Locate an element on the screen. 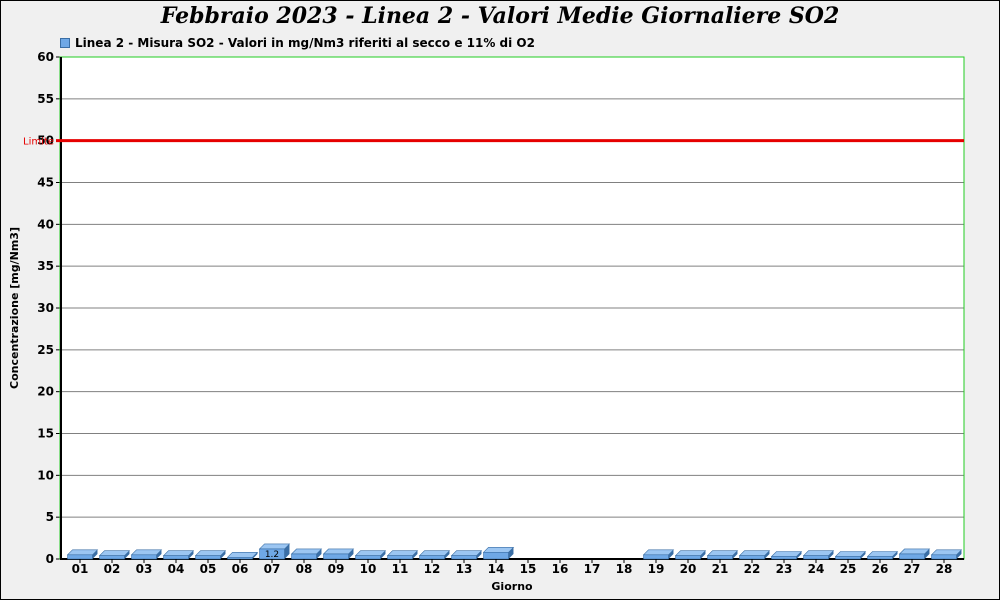  x-tick-label: 14 is located at coordinates (496, 569).